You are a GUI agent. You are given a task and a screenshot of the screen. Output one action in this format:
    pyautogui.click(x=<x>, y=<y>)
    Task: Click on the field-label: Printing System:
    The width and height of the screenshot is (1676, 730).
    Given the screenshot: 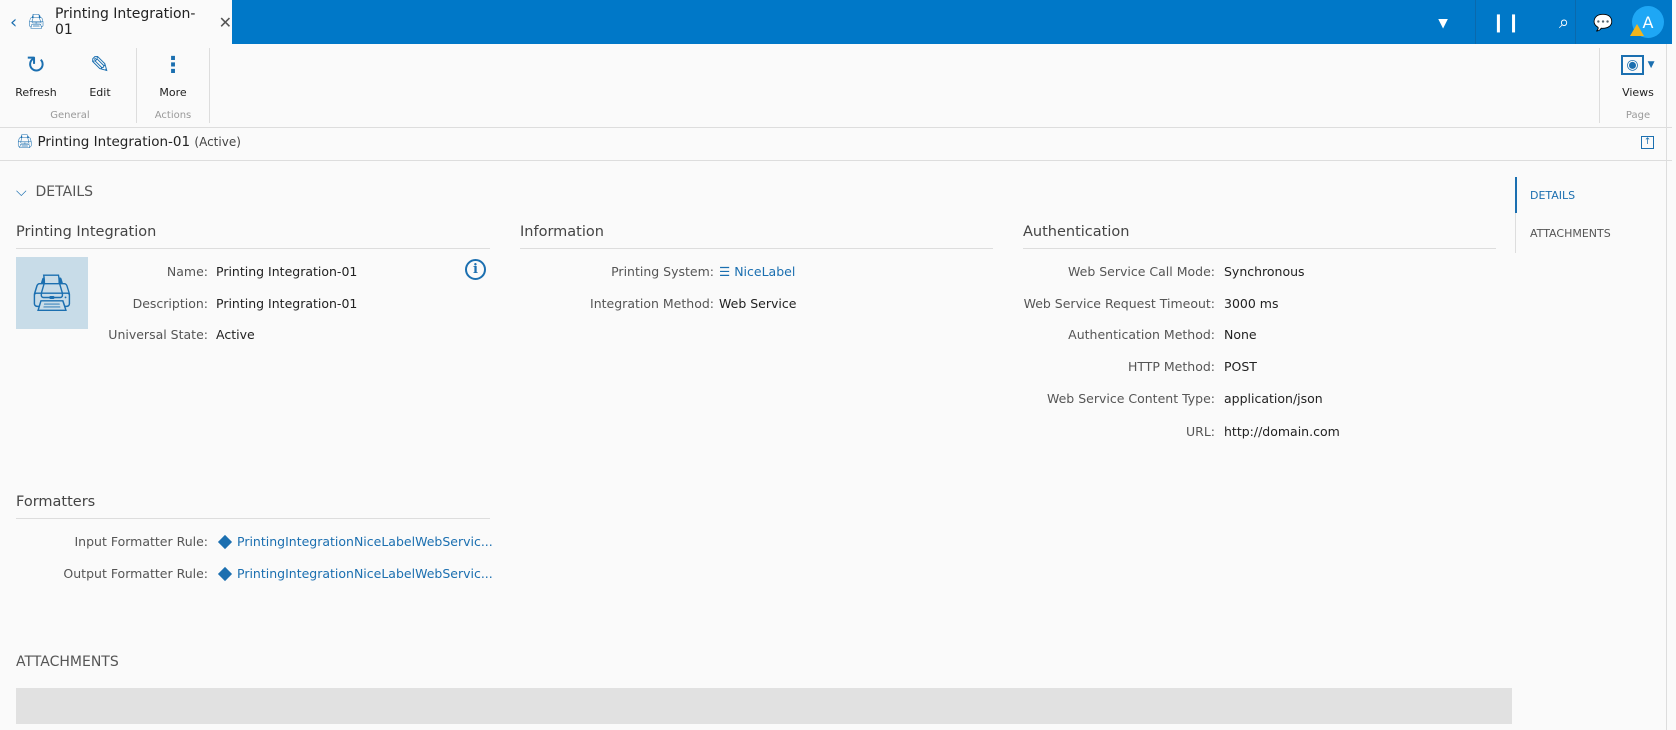 What is the action you would take?
    pyautogui.click(x=662, y=271)
    